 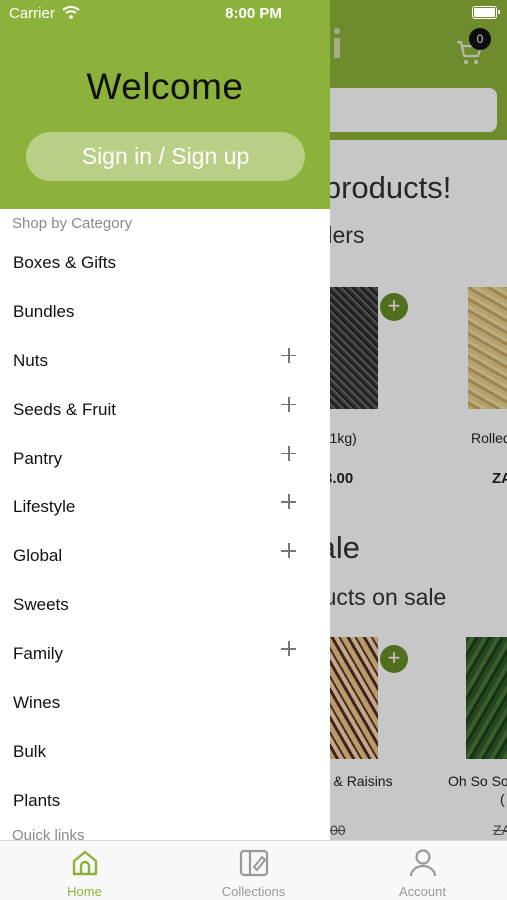 What do you see at coordinates (165, 261) in the screenshot?
I see `category-item: Boxes & Gifts` at bounding box center [165, 261].